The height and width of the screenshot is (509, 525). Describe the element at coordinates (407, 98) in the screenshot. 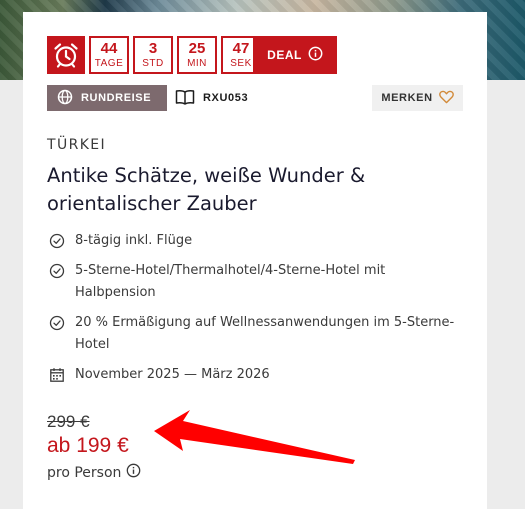

I see `save-label: MERKEN` at that location.